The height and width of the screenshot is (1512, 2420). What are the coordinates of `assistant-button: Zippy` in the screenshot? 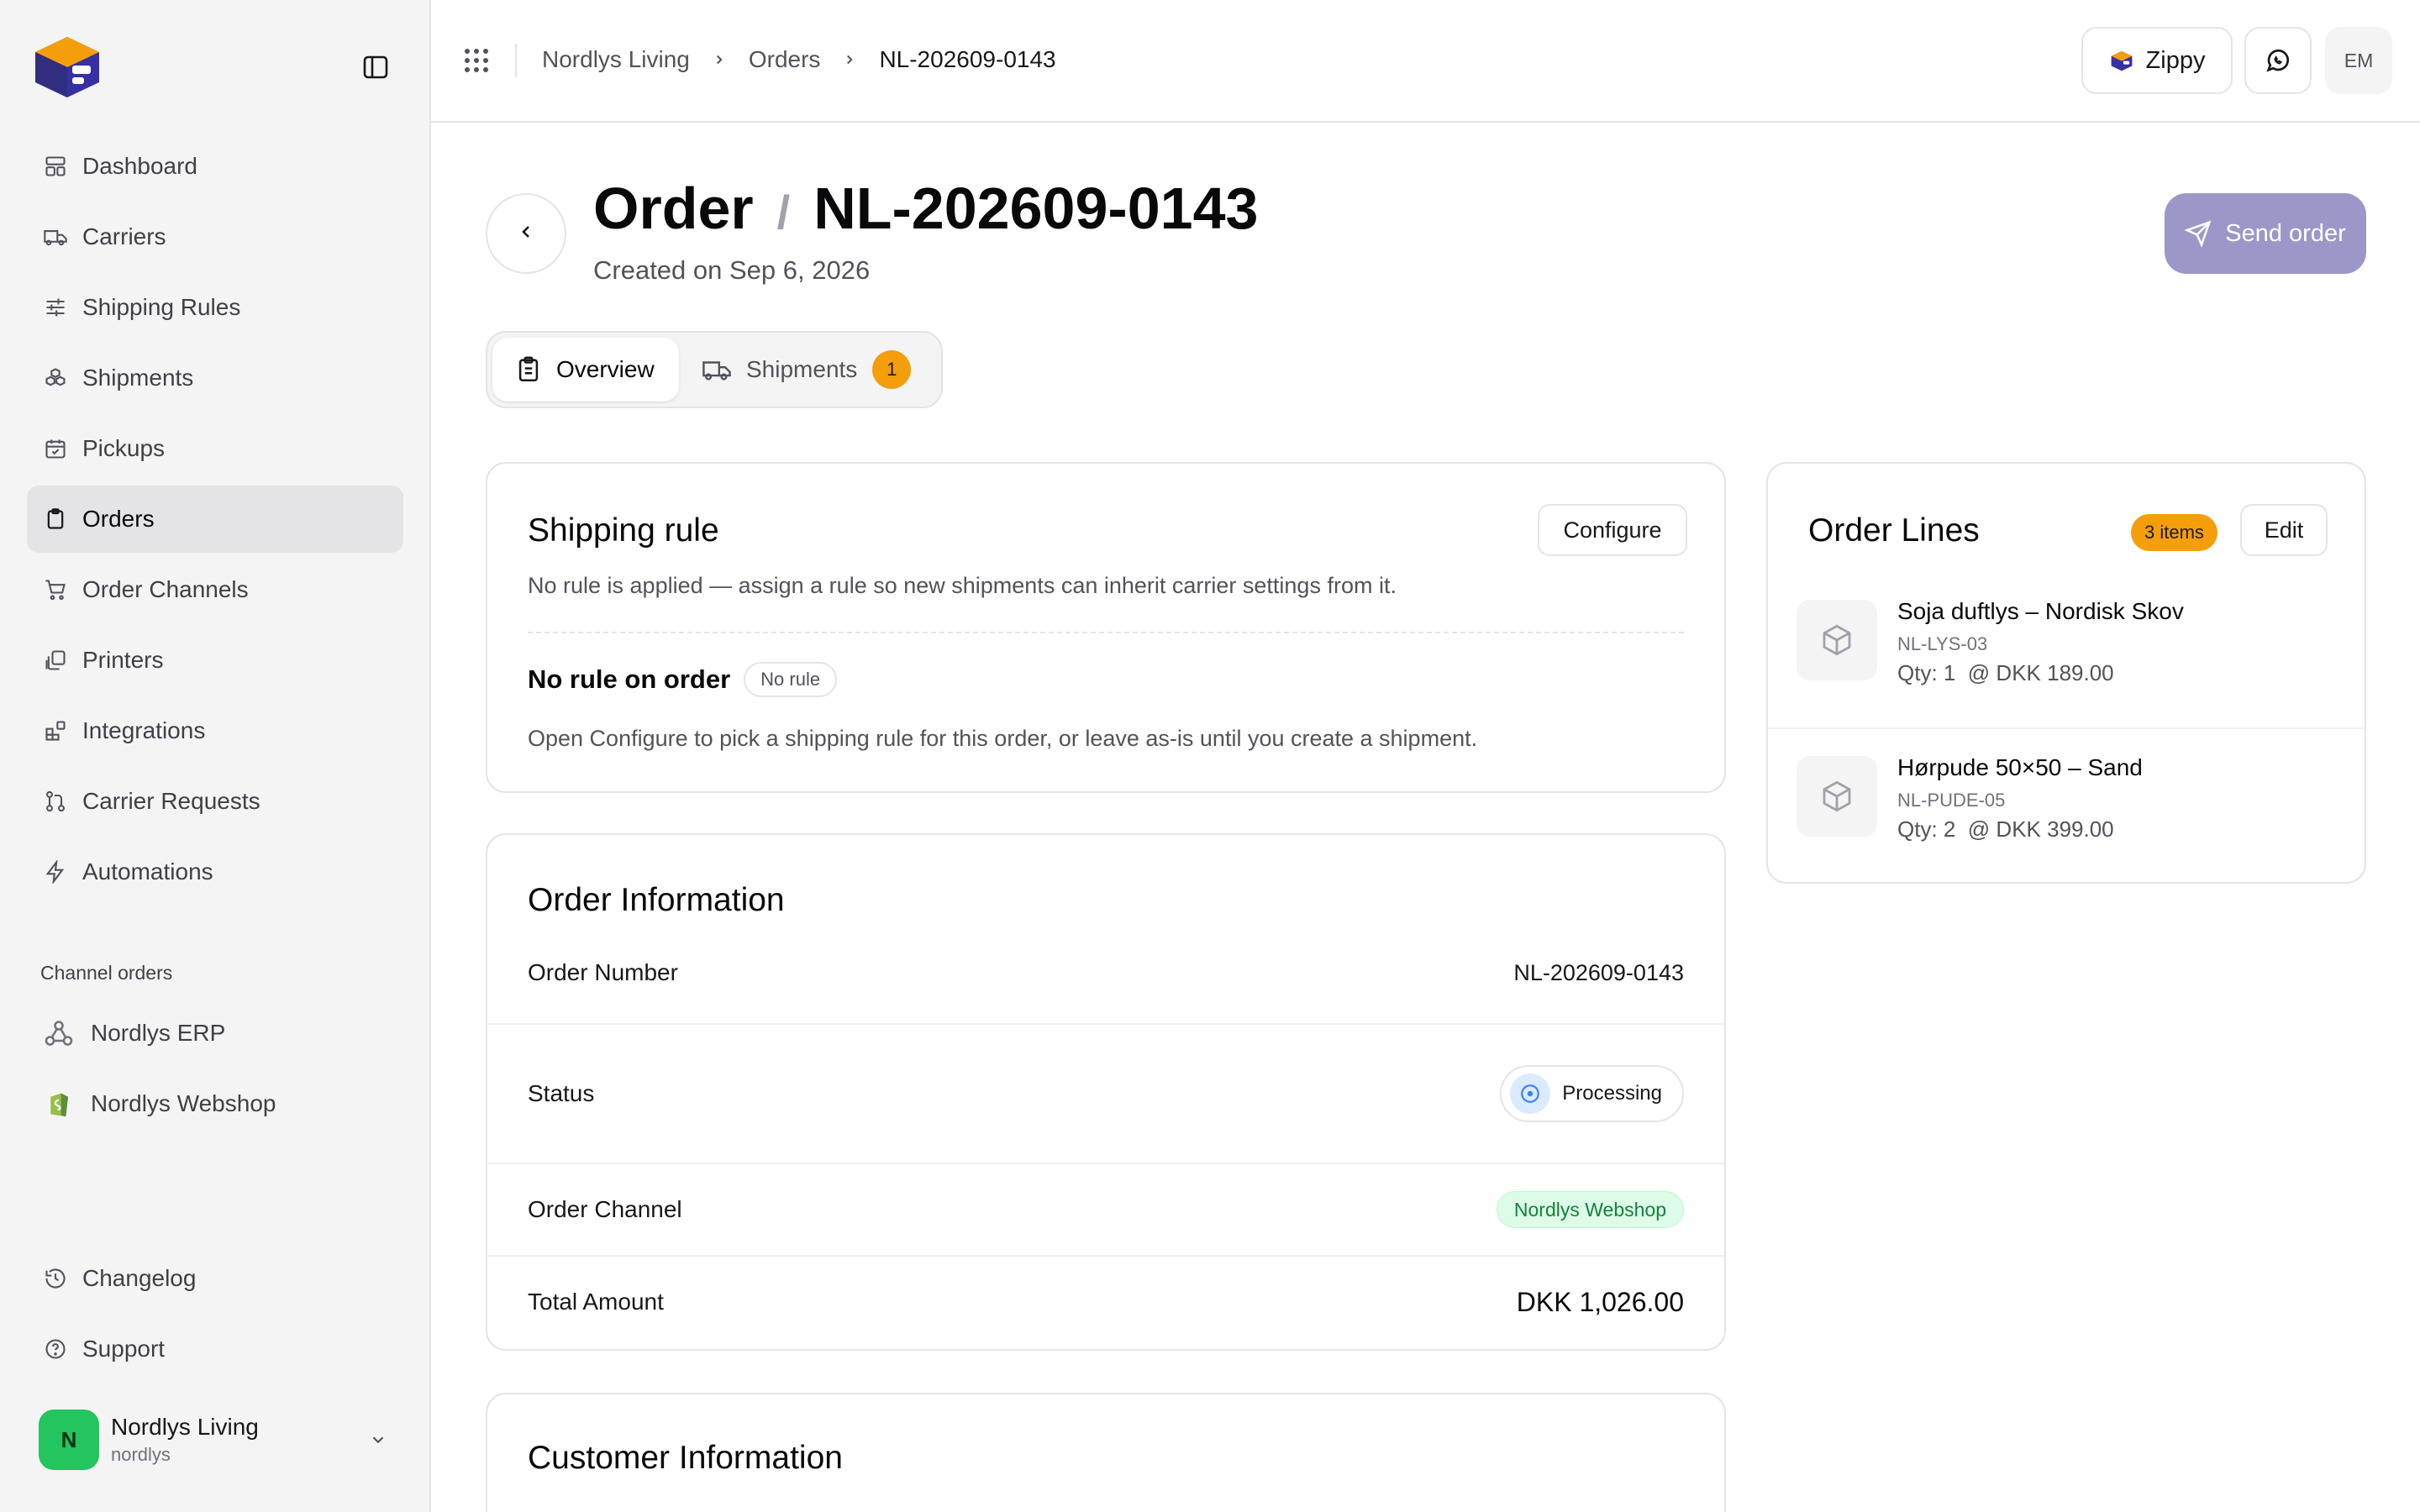 It's located at (2157, 60).